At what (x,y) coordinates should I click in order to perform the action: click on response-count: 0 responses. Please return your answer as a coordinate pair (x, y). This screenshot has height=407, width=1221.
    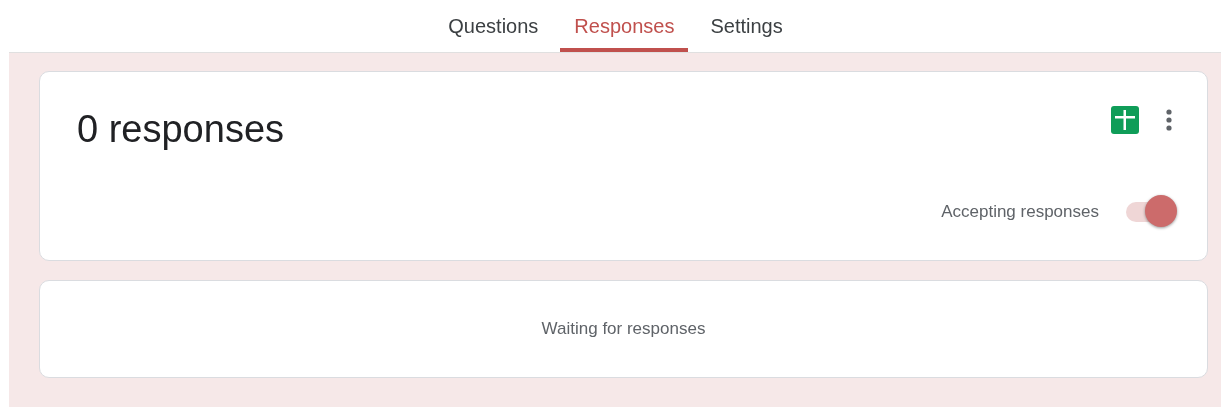
    Looking at the image, I should click on (180, 129).